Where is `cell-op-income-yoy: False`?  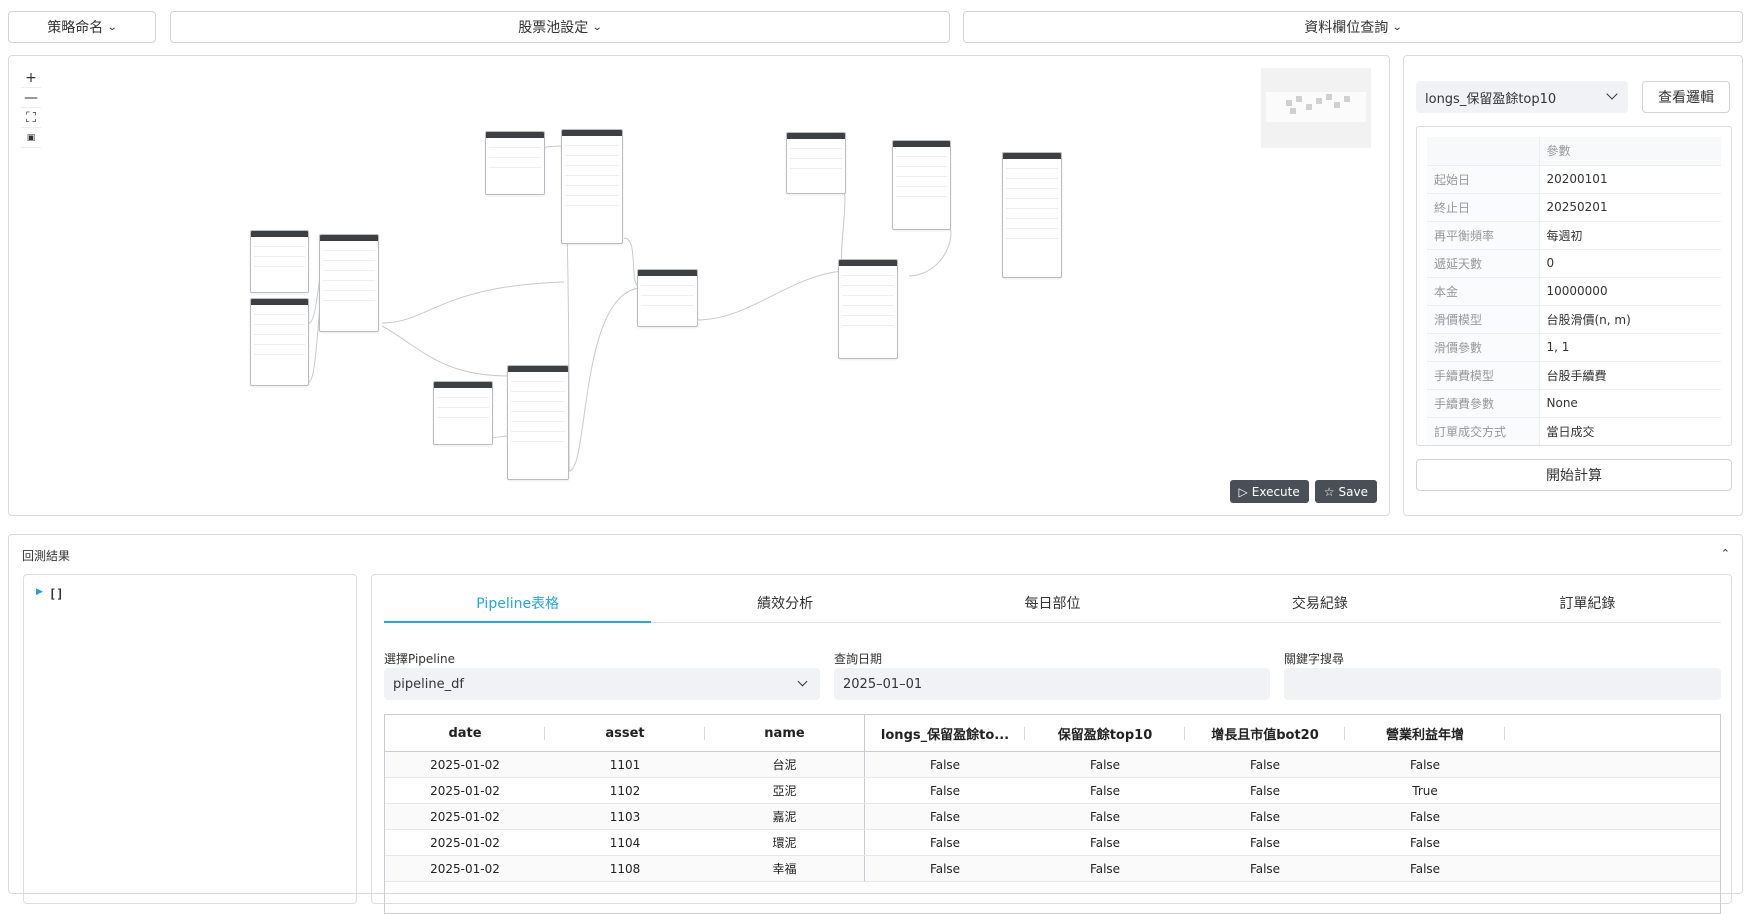
cell-op-income-yoy: False is located at coordinates (1425, 868).